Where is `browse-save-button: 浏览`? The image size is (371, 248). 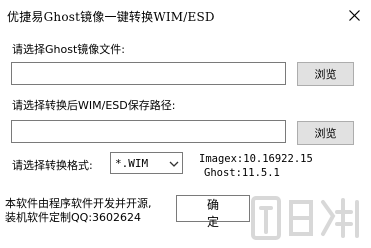 browse-save-button: 浏览 is located at coordinates (325, 133).